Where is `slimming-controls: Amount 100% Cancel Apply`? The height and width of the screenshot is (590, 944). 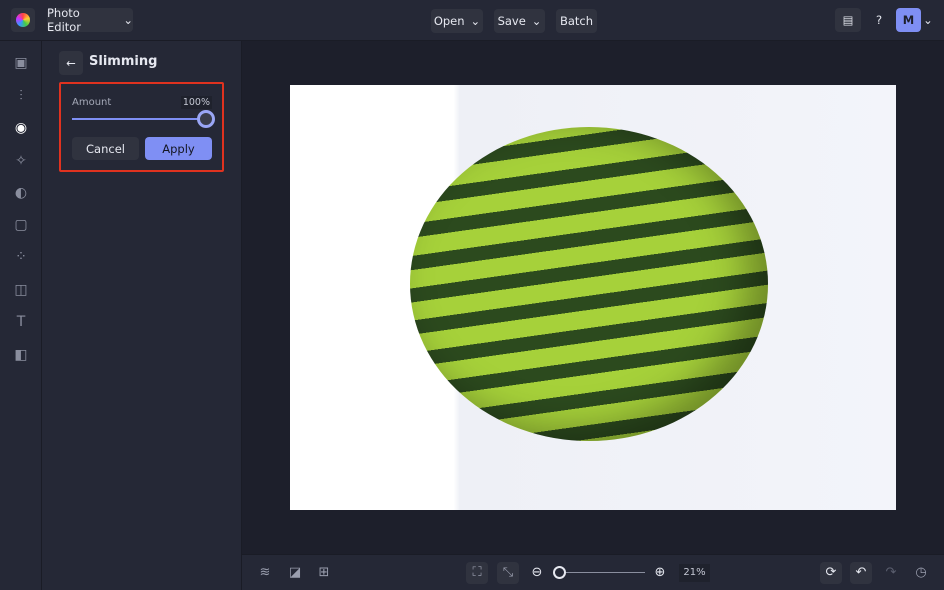
slimming-controls: Amount 100% Cancel Apply is located at coordinates (141, 127).